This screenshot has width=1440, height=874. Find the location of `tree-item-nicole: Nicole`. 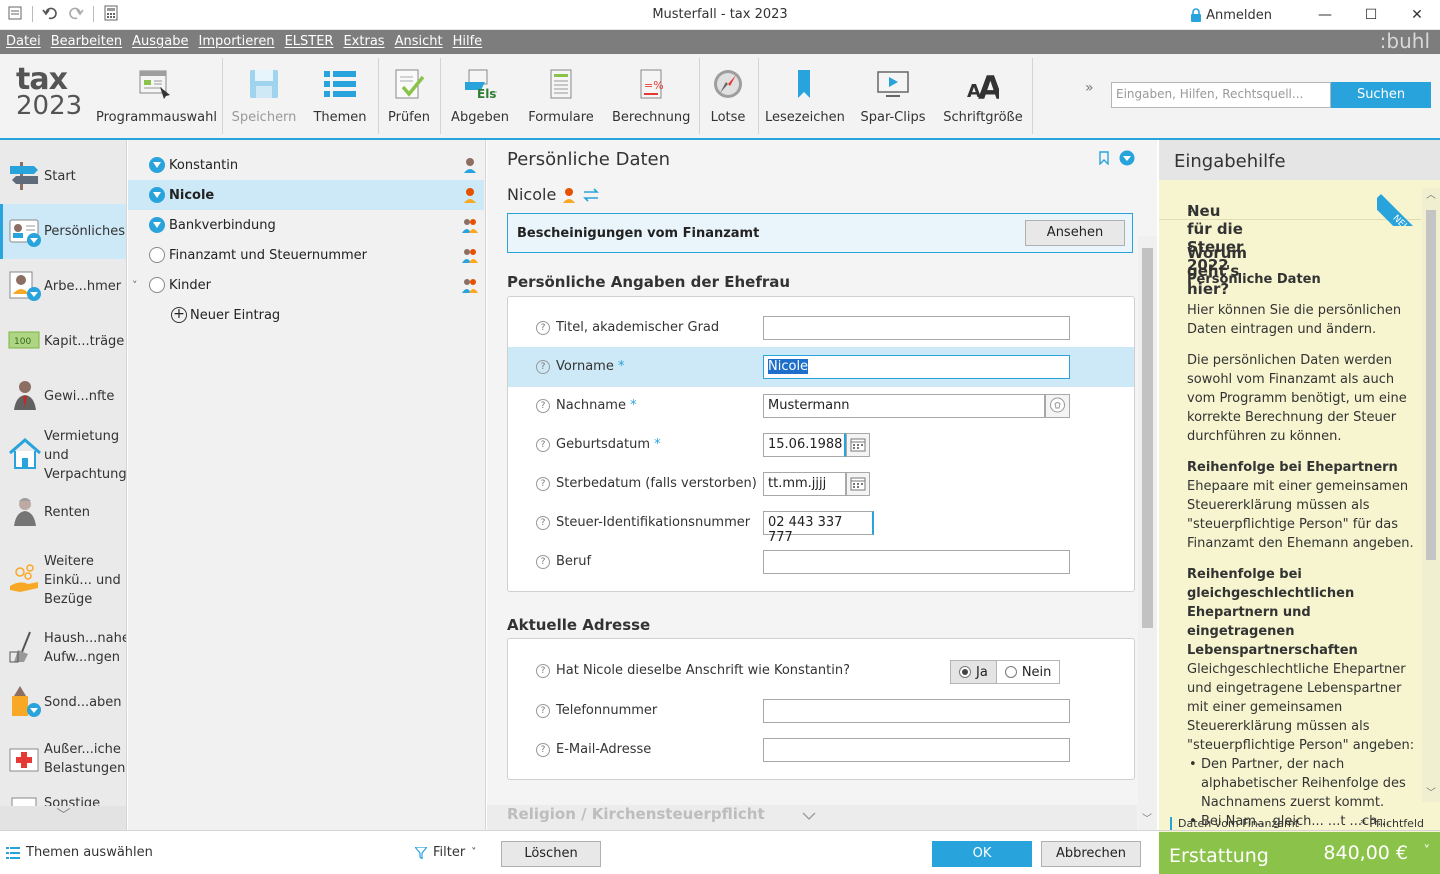

tree-item-nicole: Nicole is located at coordinates (306, 195).